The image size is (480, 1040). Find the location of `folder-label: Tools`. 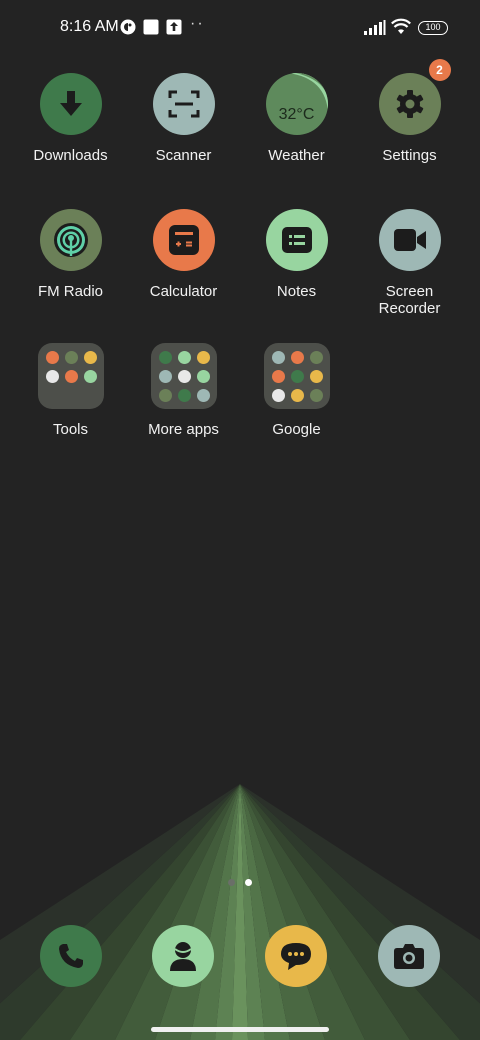

folder-label: Tools is located at coordinates (70, 429).